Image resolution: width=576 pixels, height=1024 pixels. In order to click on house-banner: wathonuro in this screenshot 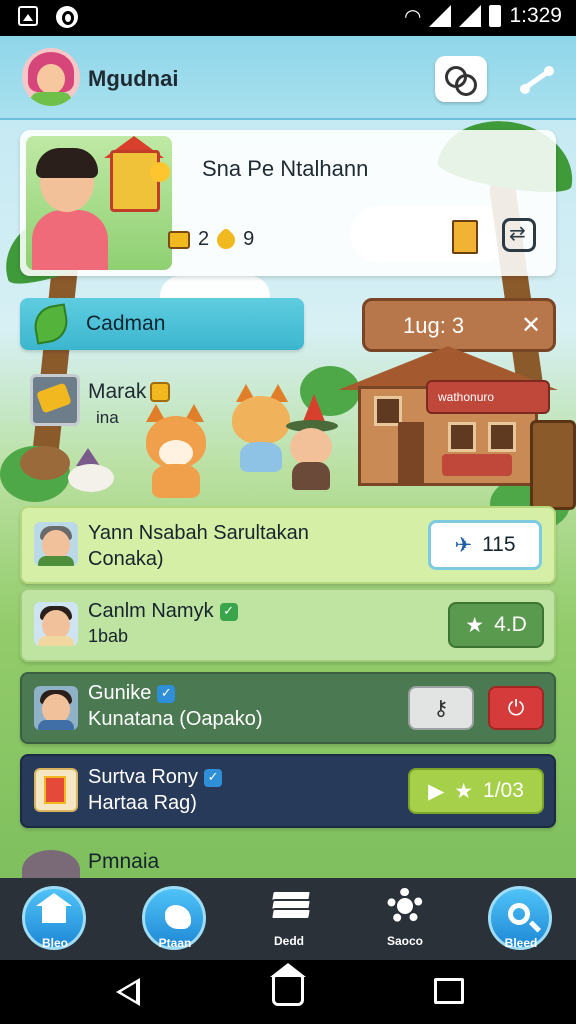, I will do `click(488, 397)`.